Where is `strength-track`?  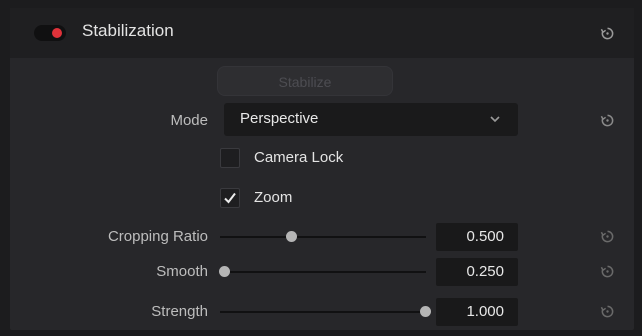
strength-track is located at coordinates (323, 312).